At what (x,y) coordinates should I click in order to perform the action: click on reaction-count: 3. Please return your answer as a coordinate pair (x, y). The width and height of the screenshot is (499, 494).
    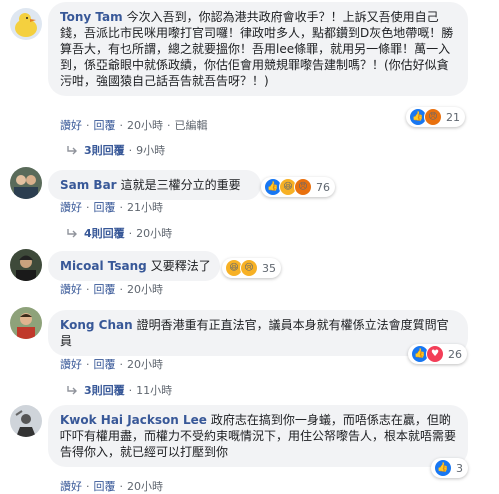
    Looking at the image, I should click on (459, 468).